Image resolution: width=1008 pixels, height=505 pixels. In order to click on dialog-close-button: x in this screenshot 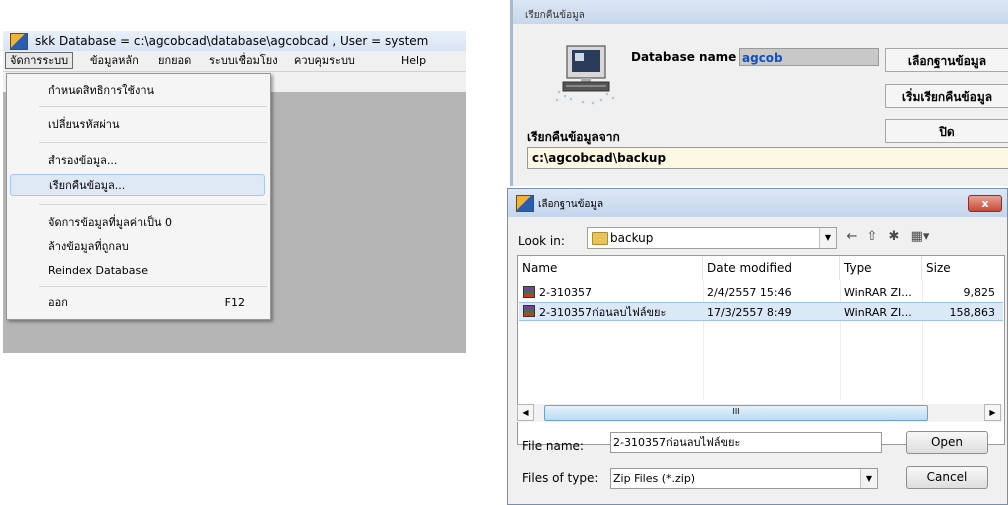, I will do `click(985, 203)`.